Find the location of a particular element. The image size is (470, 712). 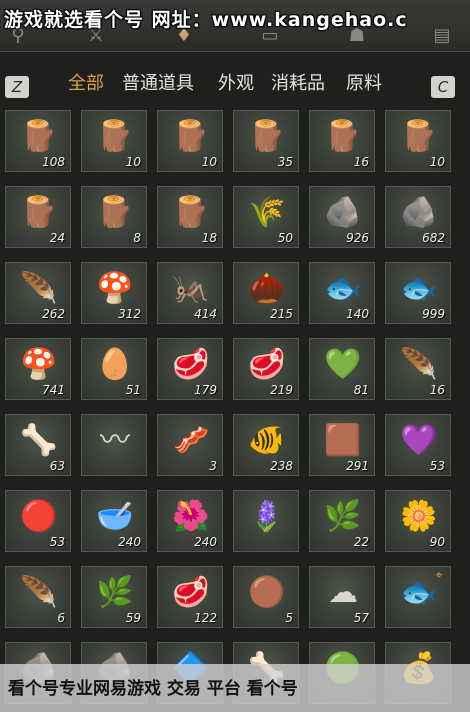

inventory-slot: 🪵 108 is located at coordinates (38, 141).